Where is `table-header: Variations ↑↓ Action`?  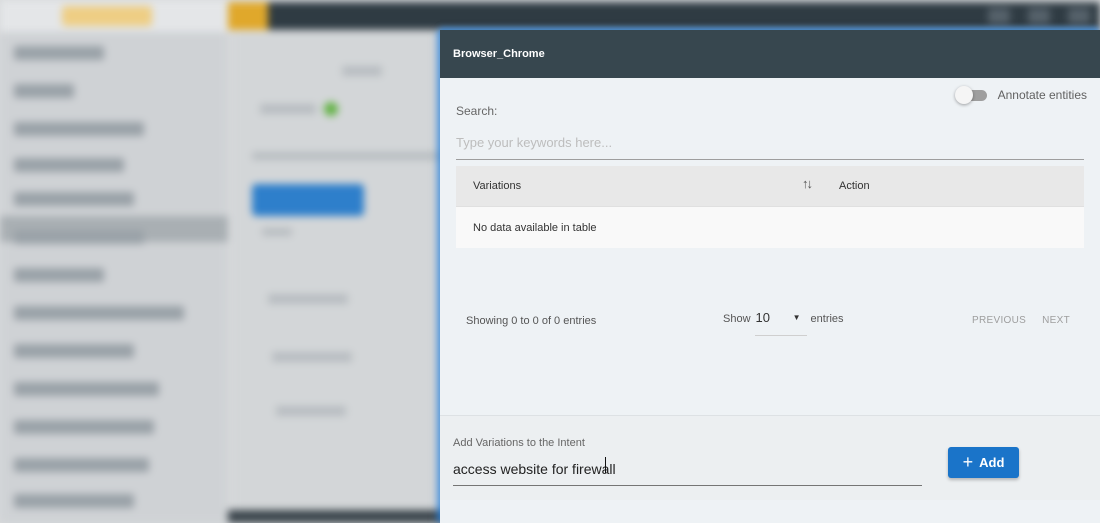
table-header: Variations ↑↓ Action is located at coordinates (770, 186).